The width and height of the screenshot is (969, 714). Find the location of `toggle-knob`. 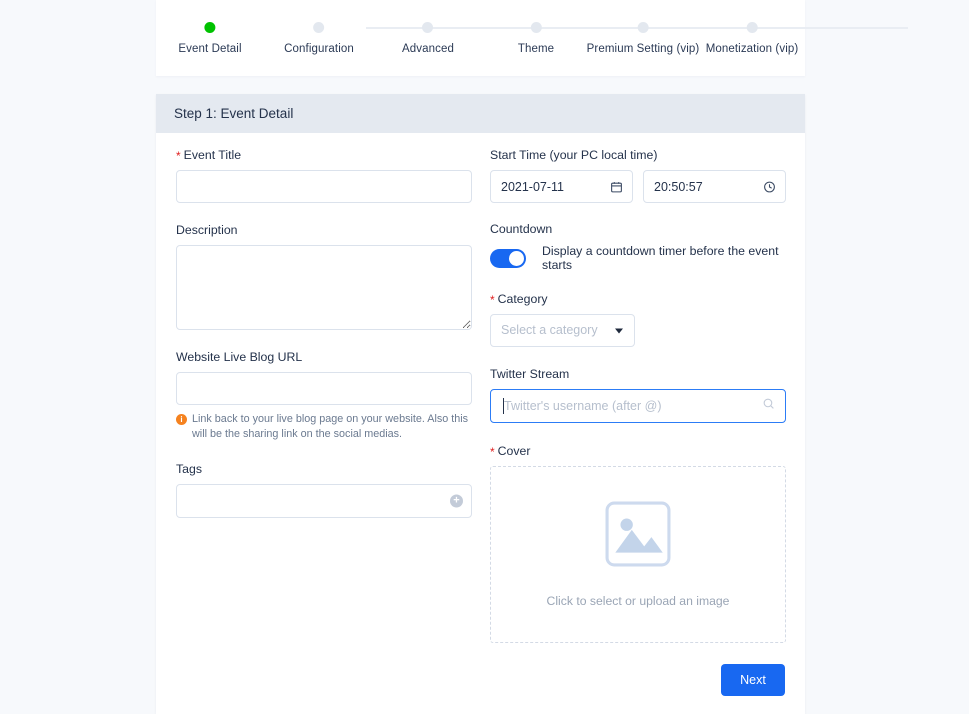

toggle-knob is located at coordinates (516, 258).